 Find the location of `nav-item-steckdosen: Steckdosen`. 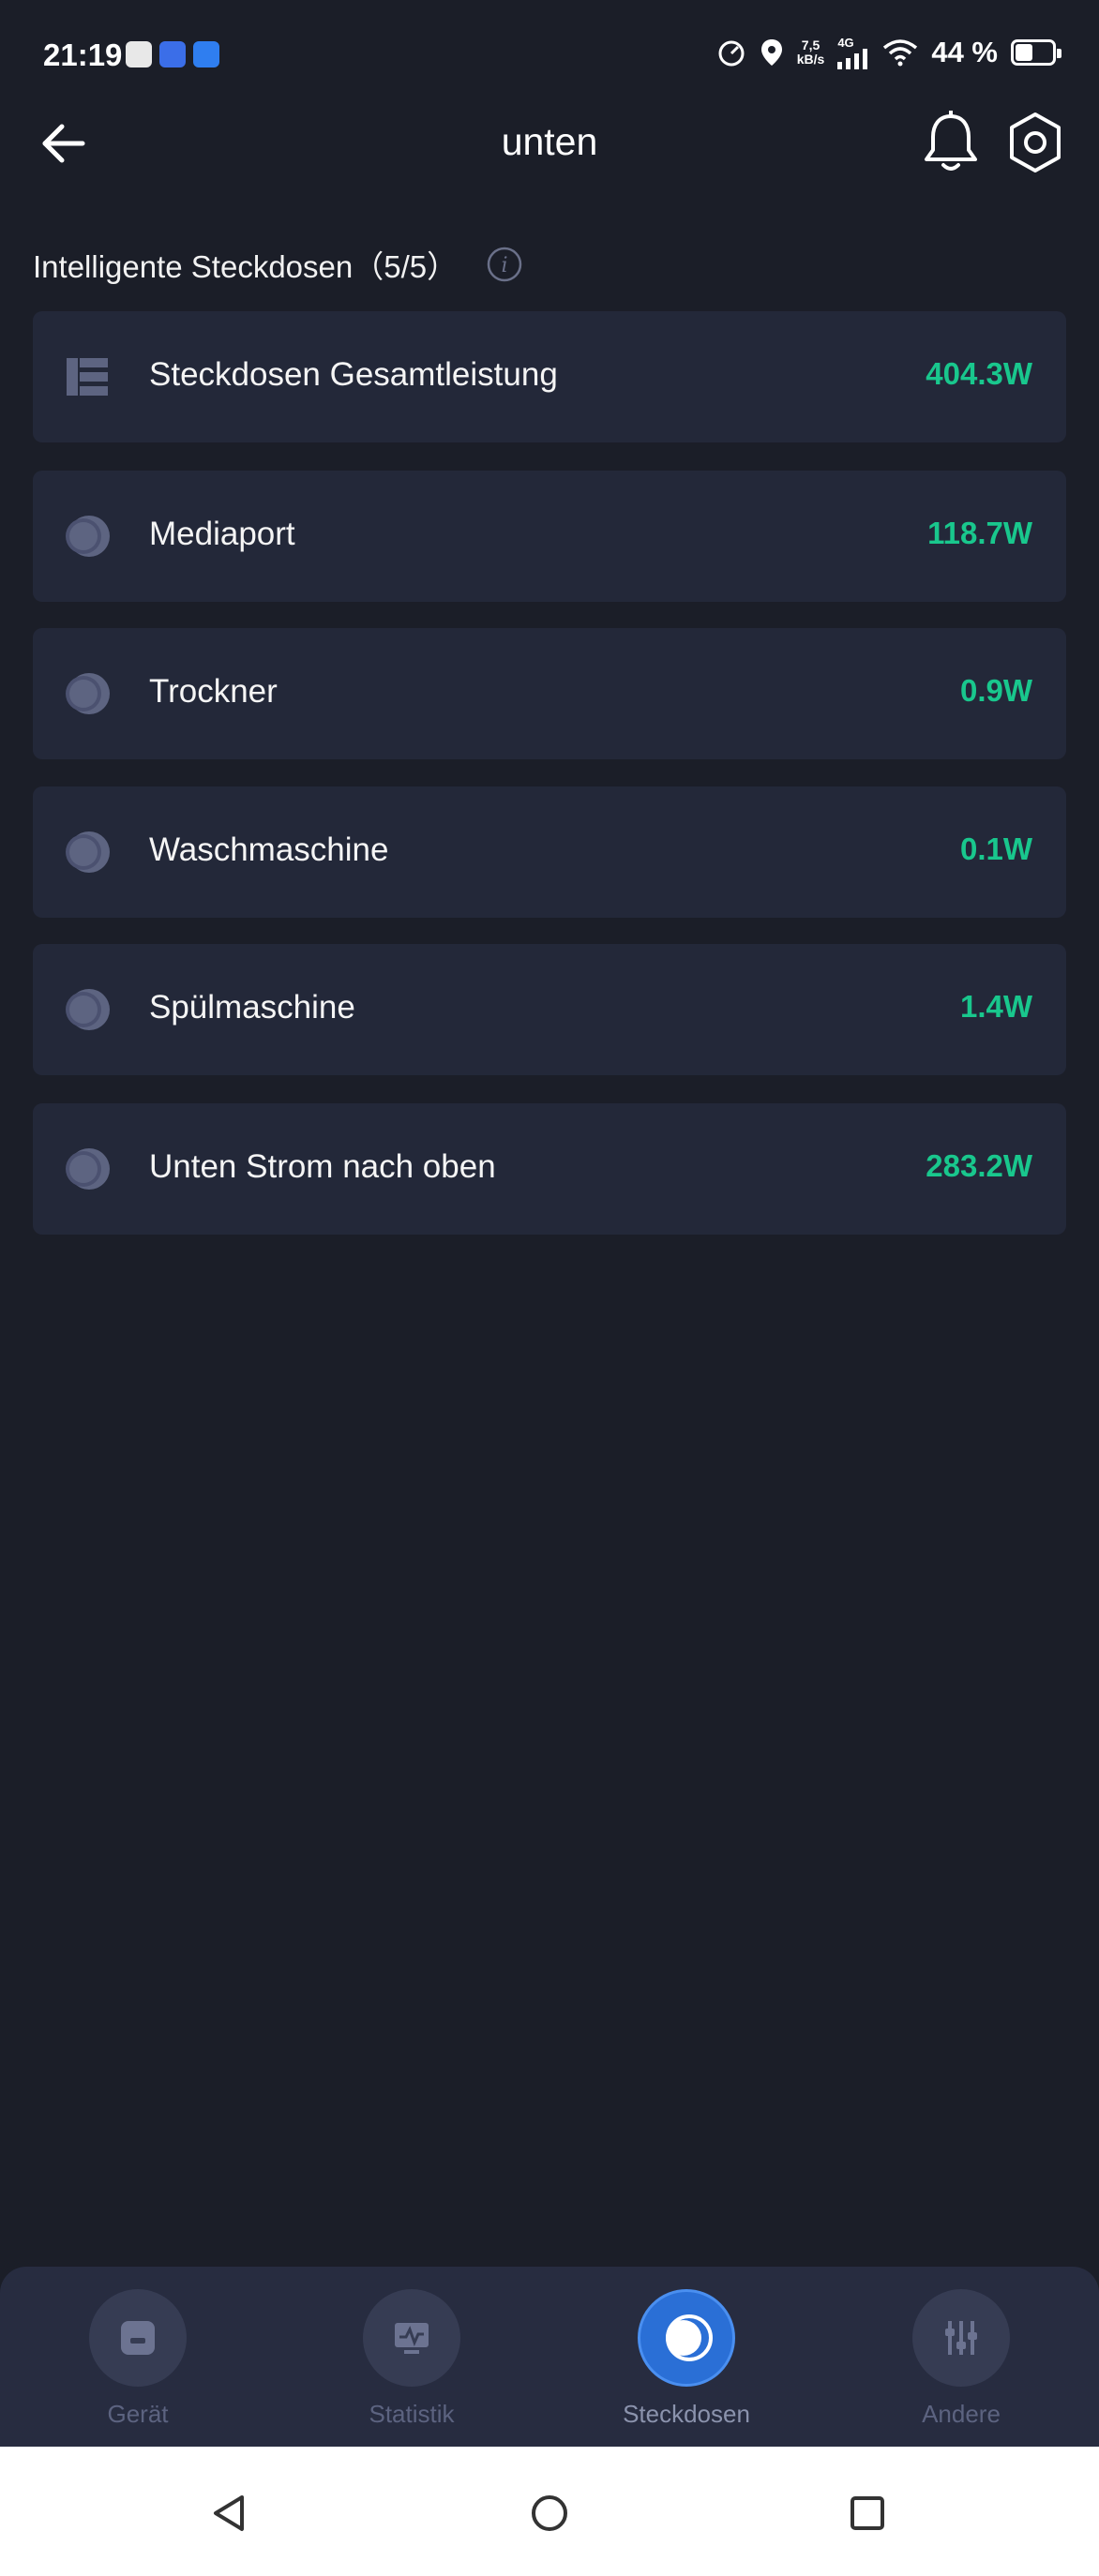

nav-item-steckdosen: Steckdosen is located at coordinates (686, 2359).